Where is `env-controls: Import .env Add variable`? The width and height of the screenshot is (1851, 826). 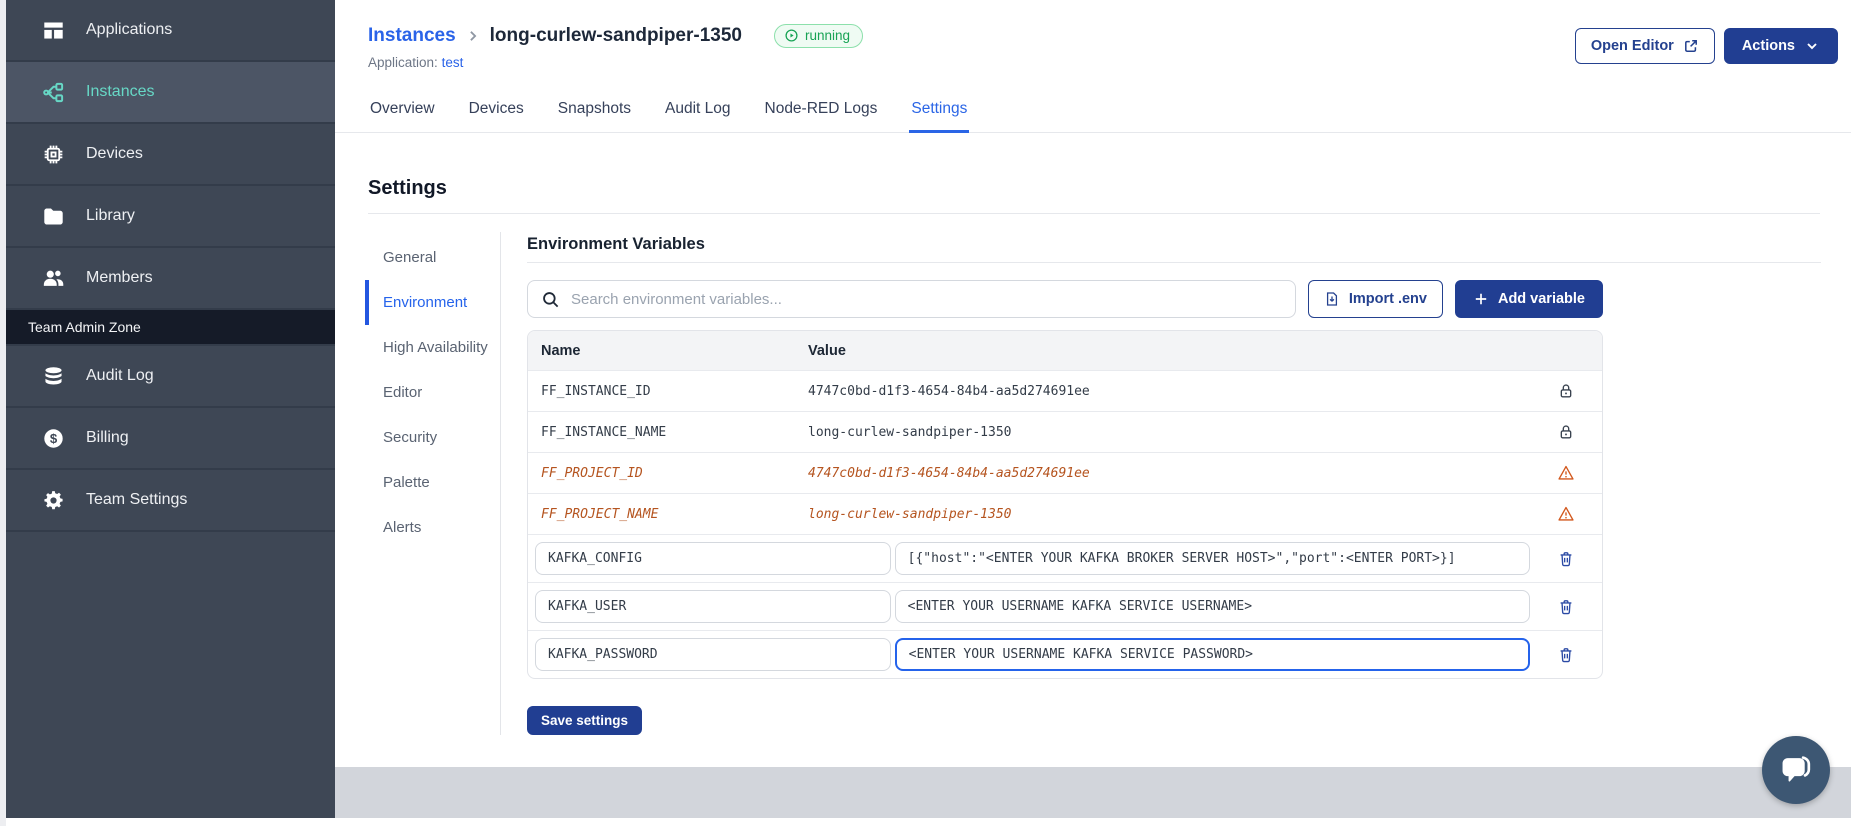
env-controls: Import .env Add variable is located at coordinates (1065, 299).